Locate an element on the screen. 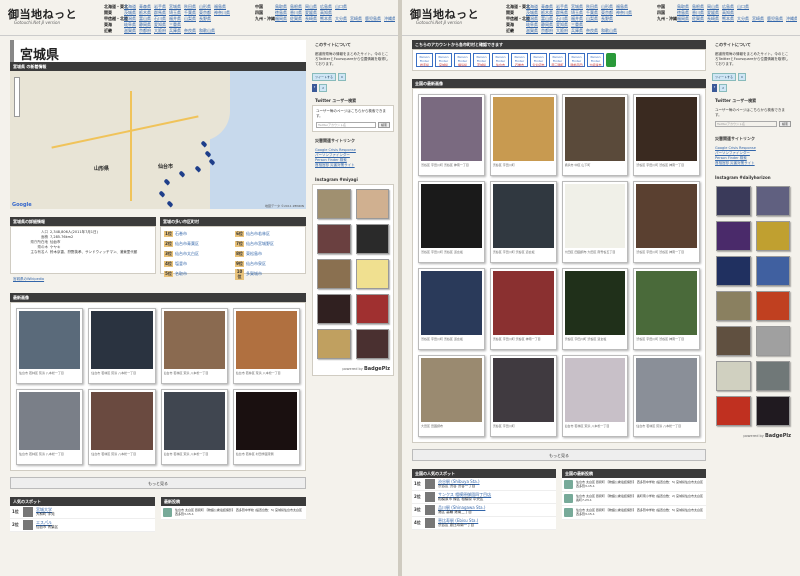 The image size is (800, 576). photo-card: 大田区 田園調布 大田区 南雪谷五丁目 is located at coordinates (595, 222).